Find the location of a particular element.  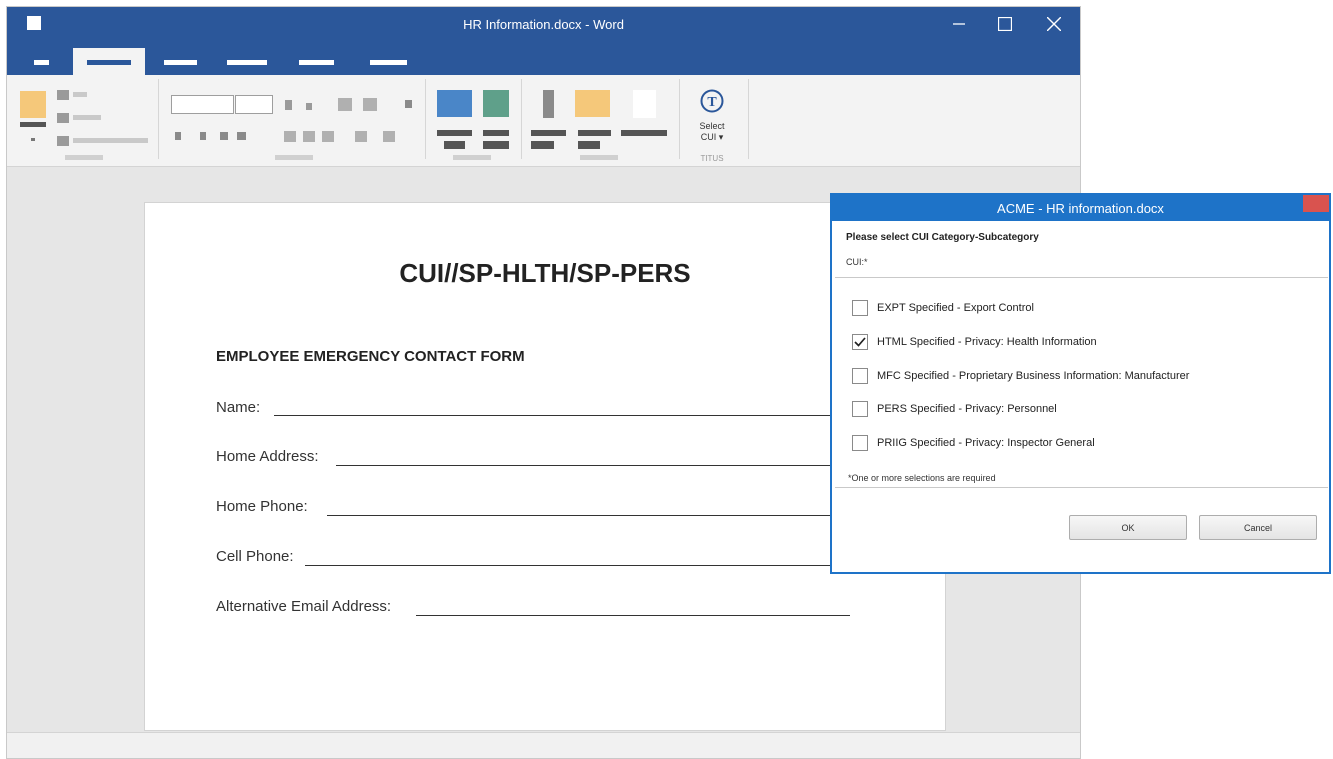

close-icon is located at coordinates (1054, 24).